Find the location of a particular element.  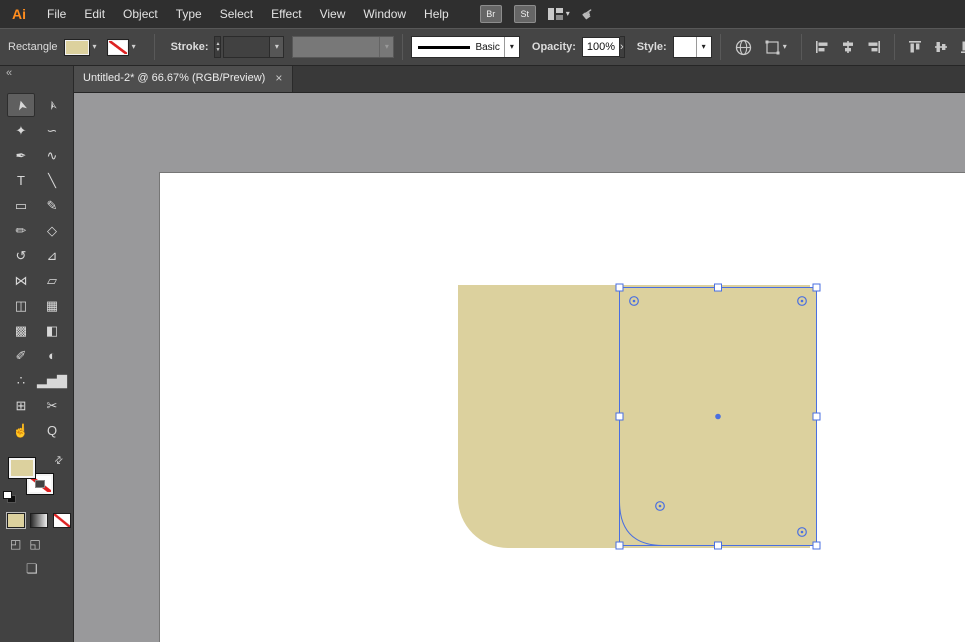

artboard-tool: ⊞ is located at coordinates (21, 405).